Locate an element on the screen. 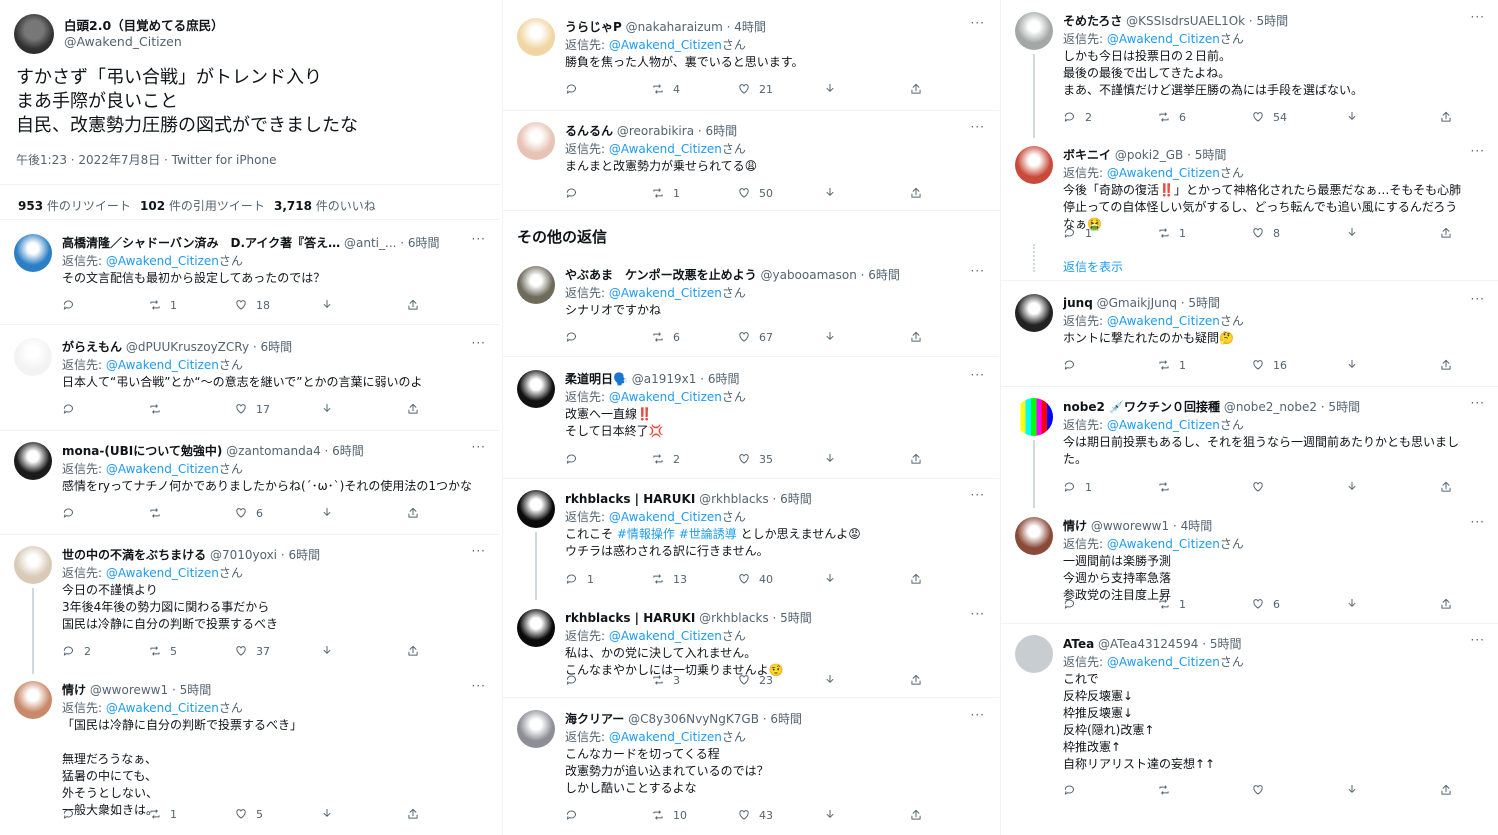 This screenshot has width=1498, height=835. author-name: rkhblacks | HARUKI is located at coordinates (630, 499).